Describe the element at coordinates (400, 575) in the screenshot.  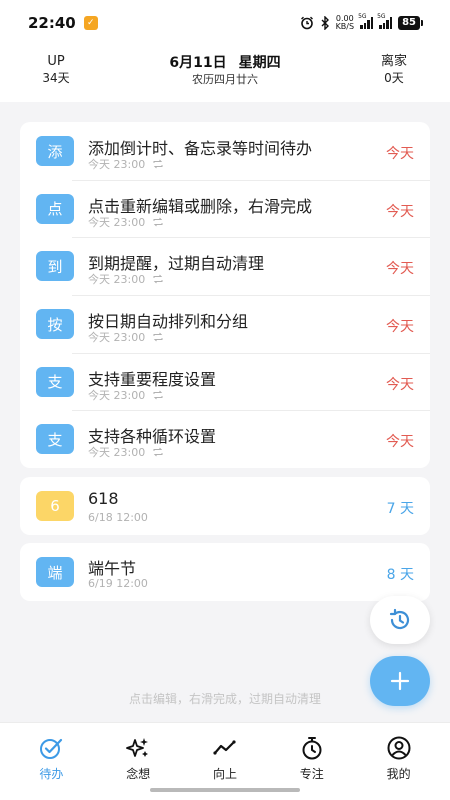
I see `todo-when: 8 天` at that location.